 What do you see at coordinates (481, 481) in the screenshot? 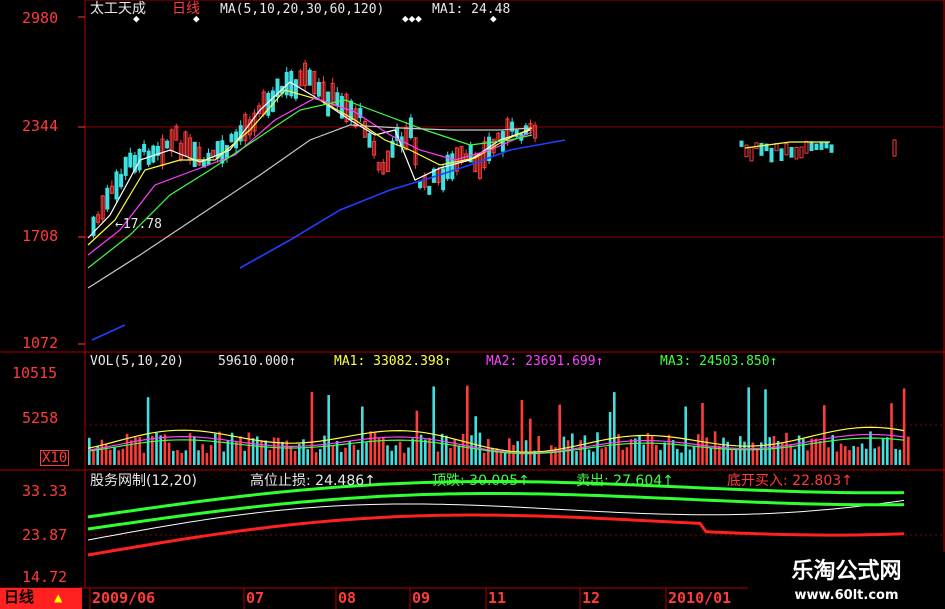
I see `indicator-top: 顶跌: 30.005↑` at bounding box center [481, 481].